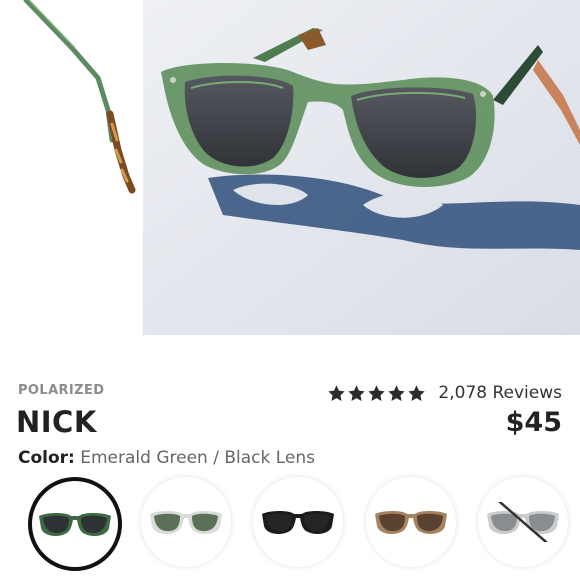  Describe the element at coordinates (195, 458) in the screenshot. I see `color-value: Emerald Green / Black Lens` at that location.